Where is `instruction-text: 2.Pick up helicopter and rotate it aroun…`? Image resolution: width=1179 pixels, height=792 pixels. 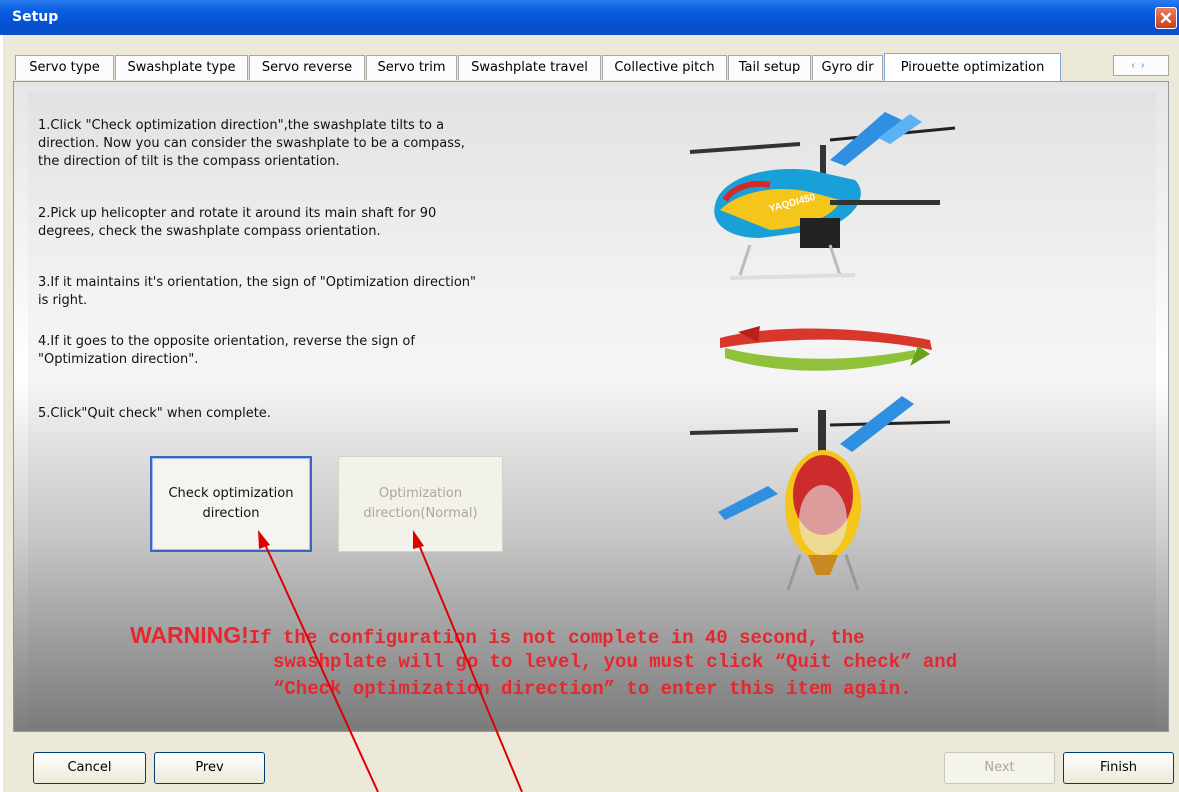
instruction-text: 2.Pick up helicopter and rotate it aroun… is located at coordinates (237, 213).